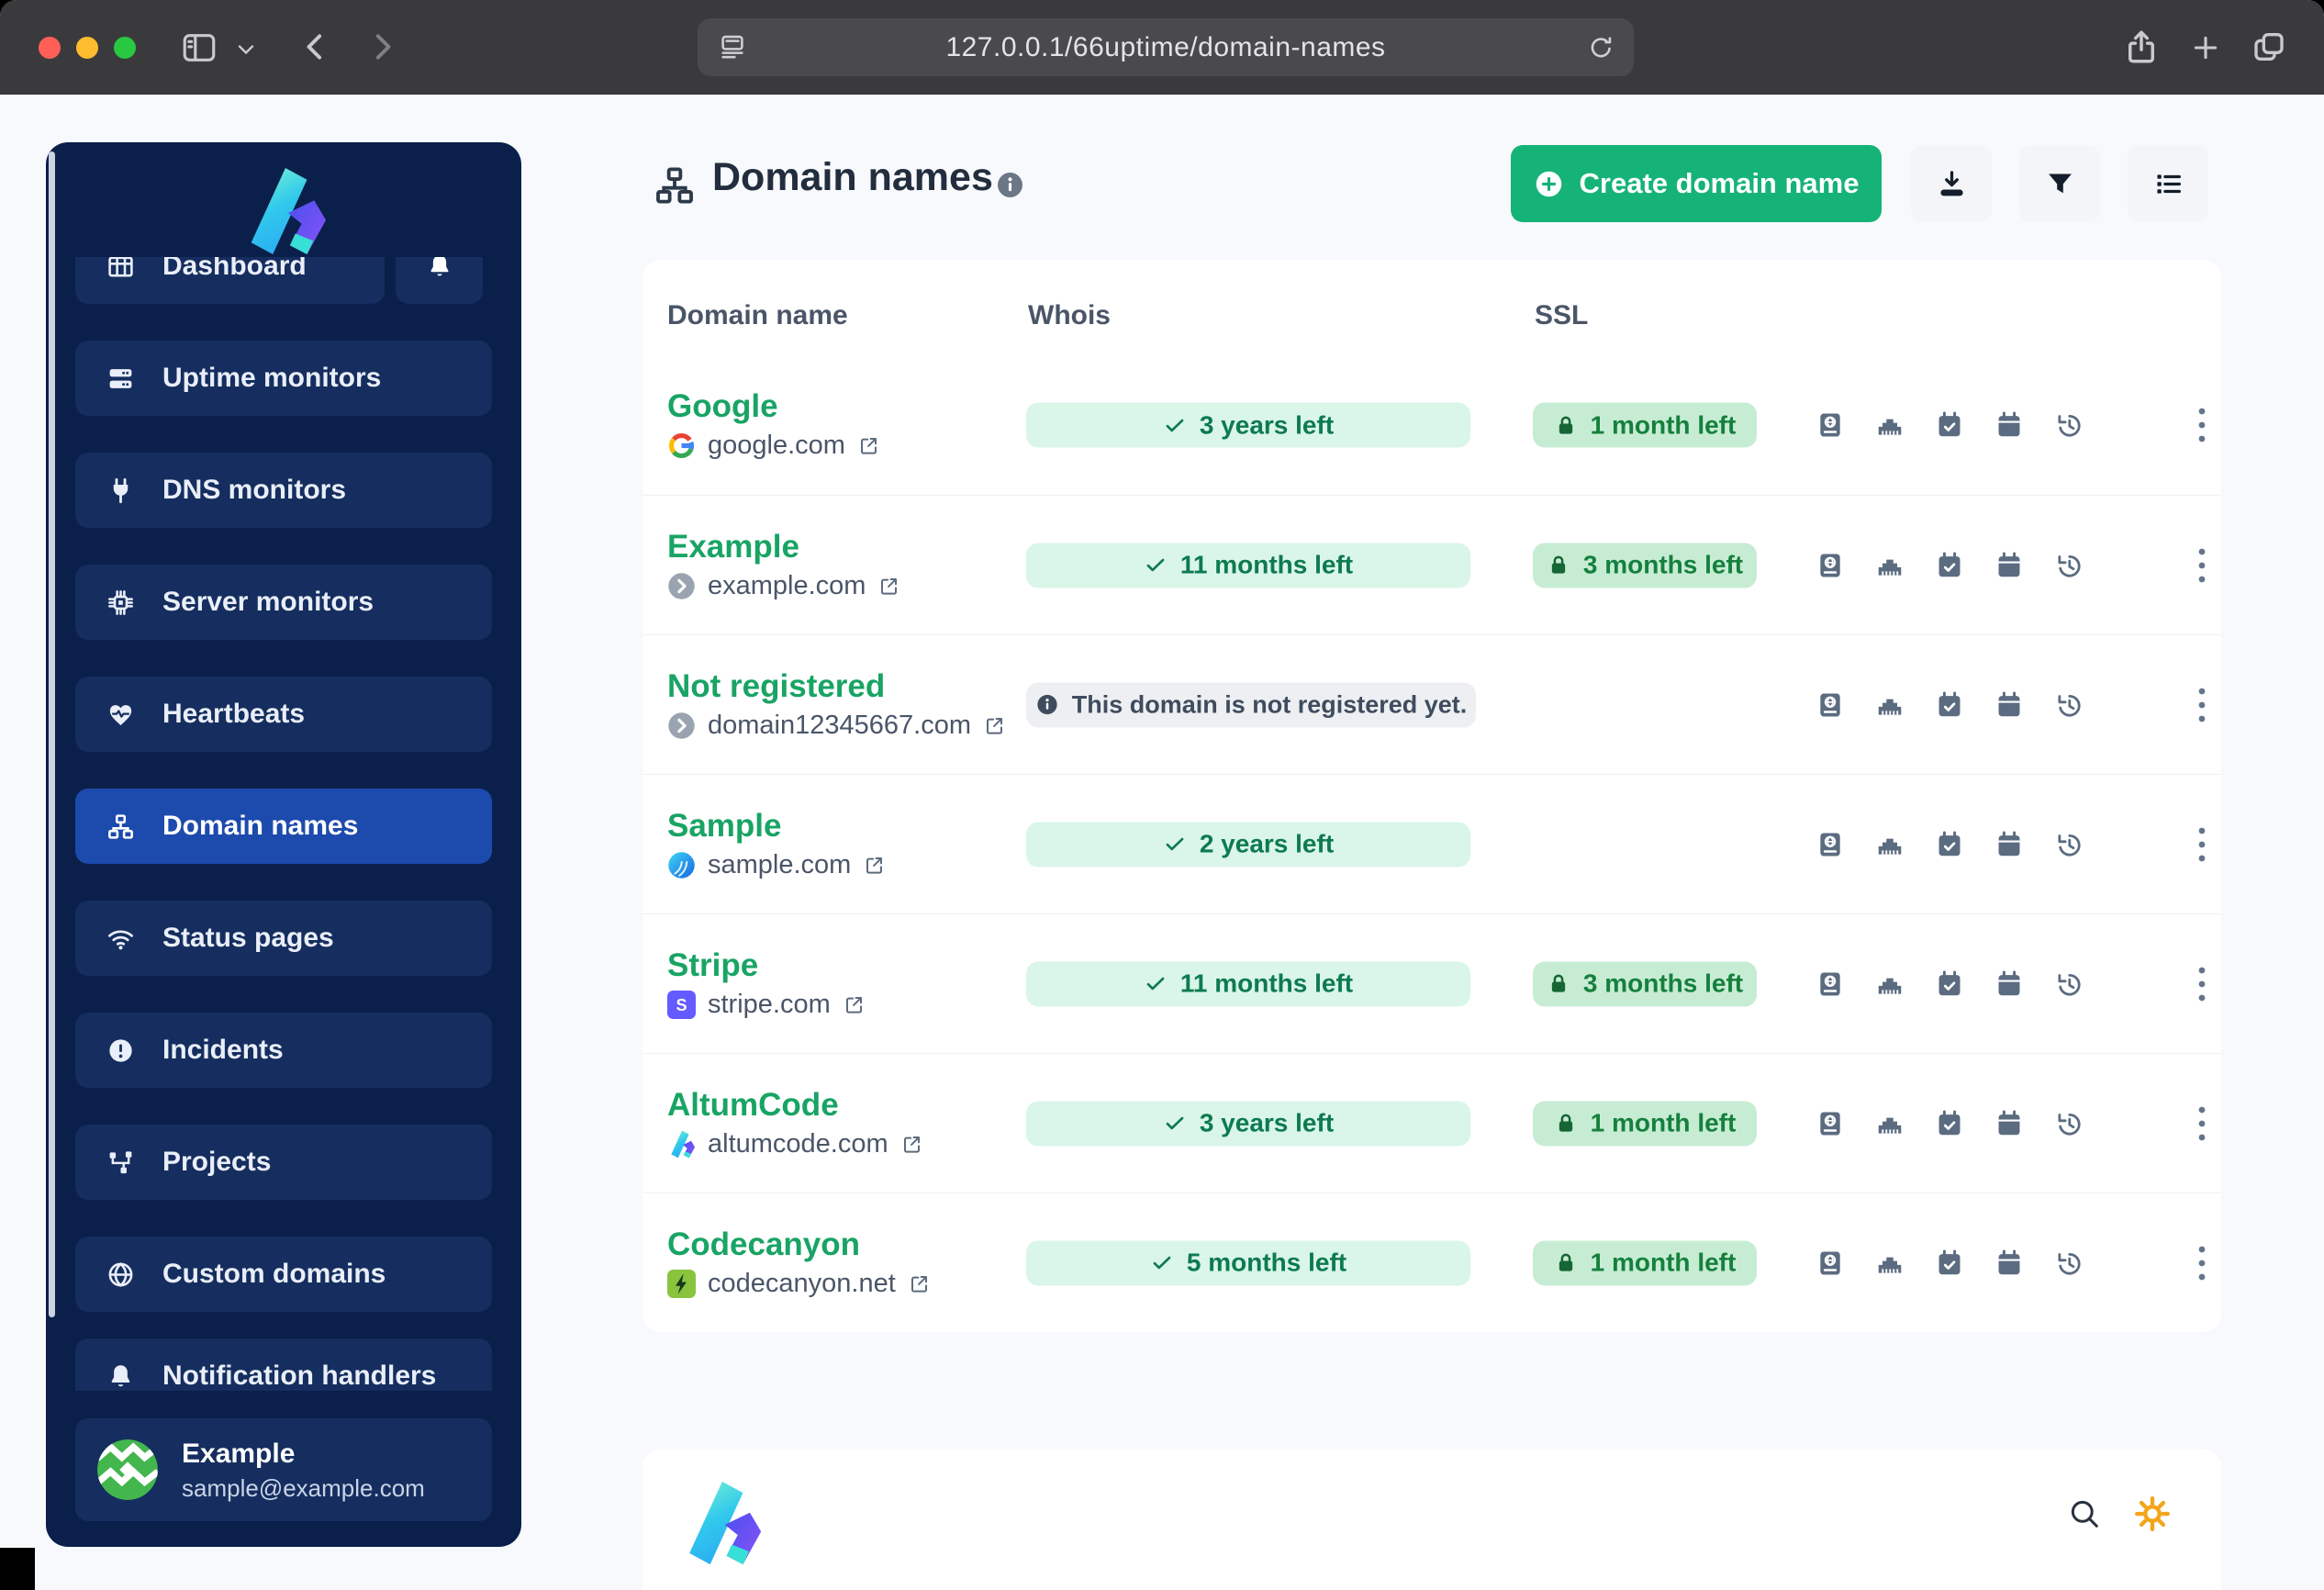 This screenshot has height=1590, width=2324. Describe the element at coordinates (199, 47) in the screenshot. I see `toggle-sidebar-icon` at that location.